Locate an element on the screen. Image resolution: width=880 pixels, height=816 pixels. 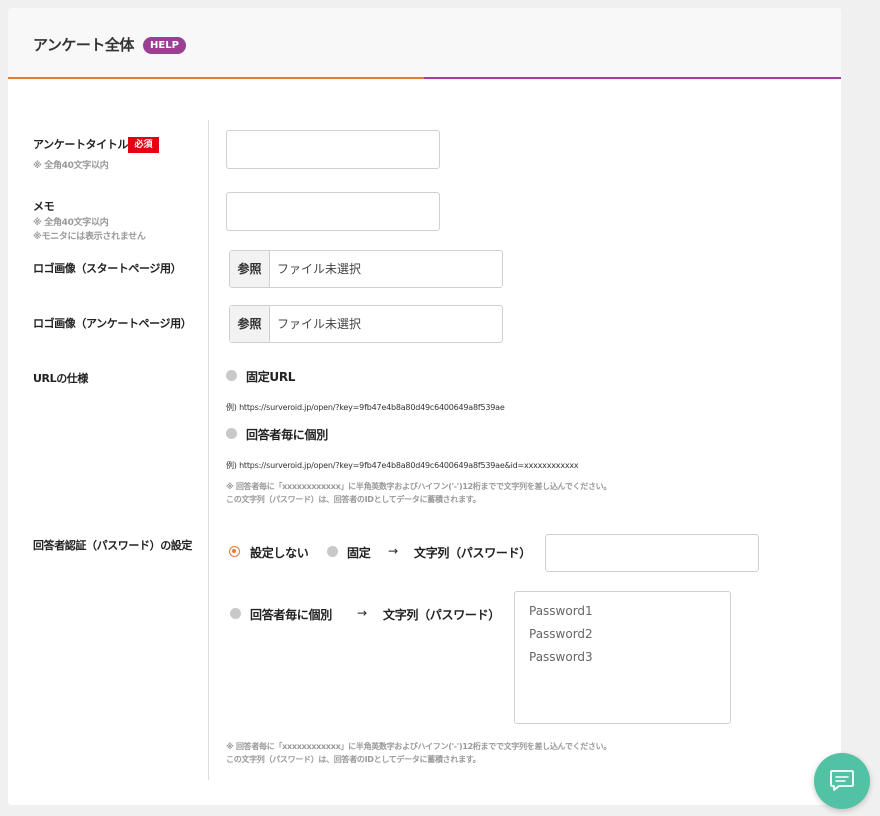
url-note-2: この文字列（パスワード）は、回答者のIDとしてデータに蓄積されます。 is located at coordinates (353, 499).